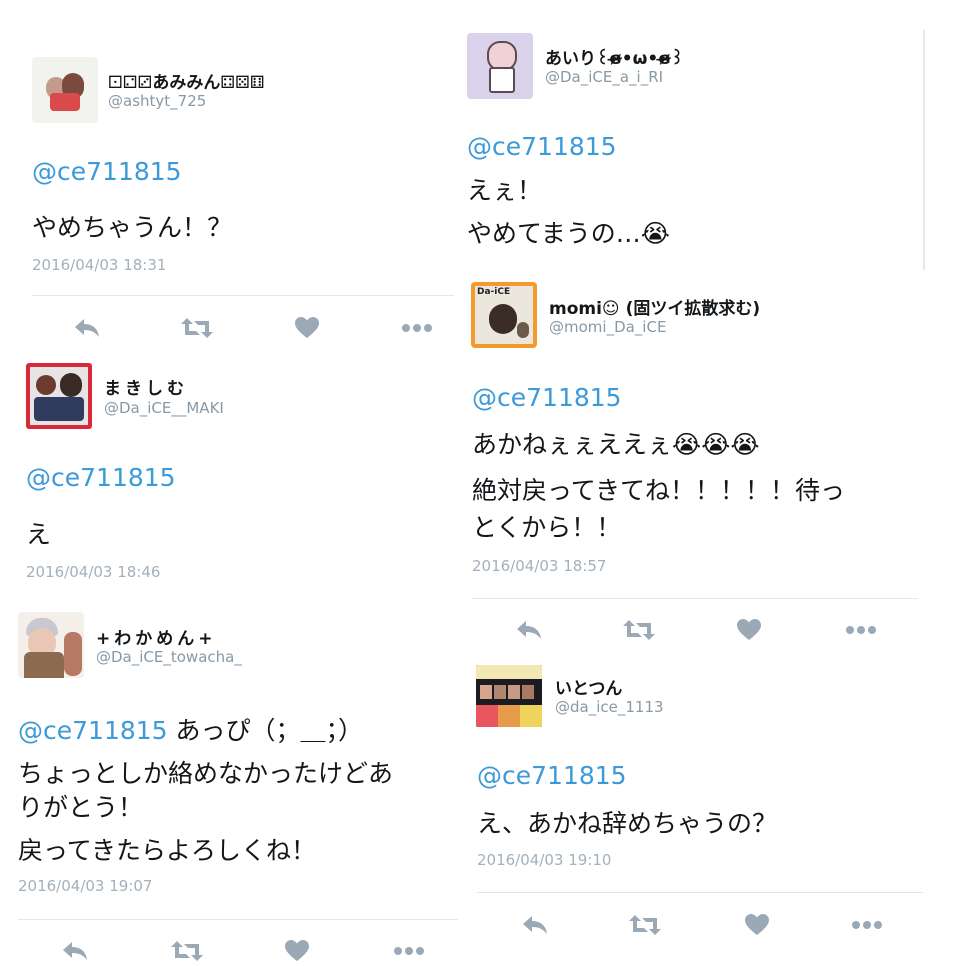 Image resolution: width=960 pixels, height=966 pixels. Describe the element at coordinates (544, 860) in the screenshot. I see `timestamp: 2016/04/03 19:10` at that location.